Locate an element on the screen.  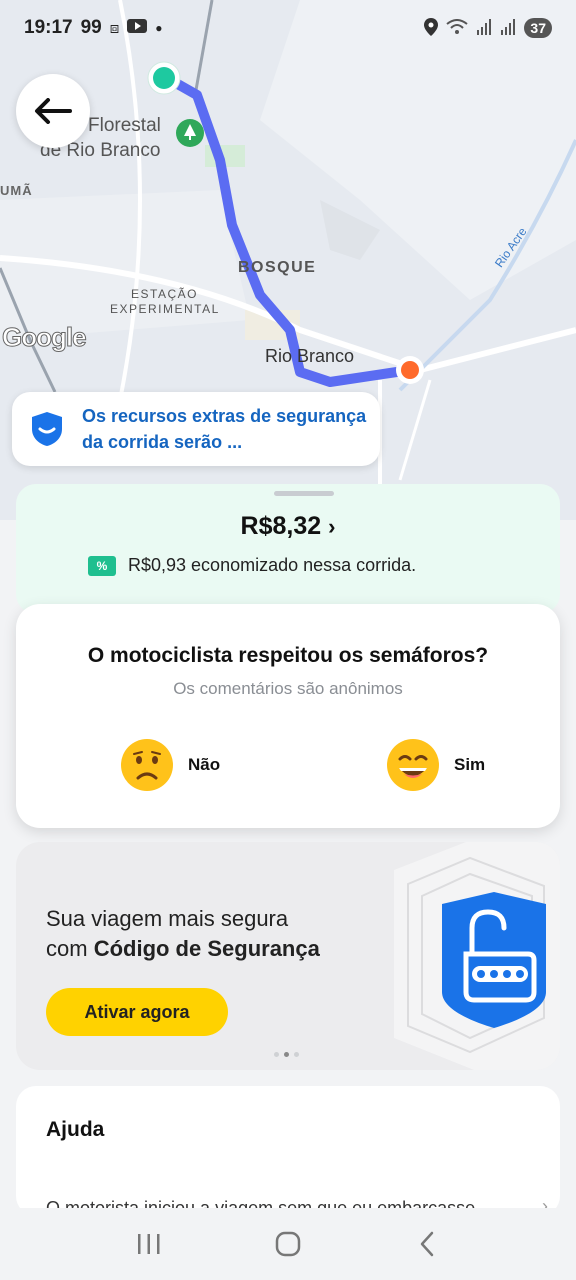
fare-price-value: R$8,32 is located at coordinates (281, 526).